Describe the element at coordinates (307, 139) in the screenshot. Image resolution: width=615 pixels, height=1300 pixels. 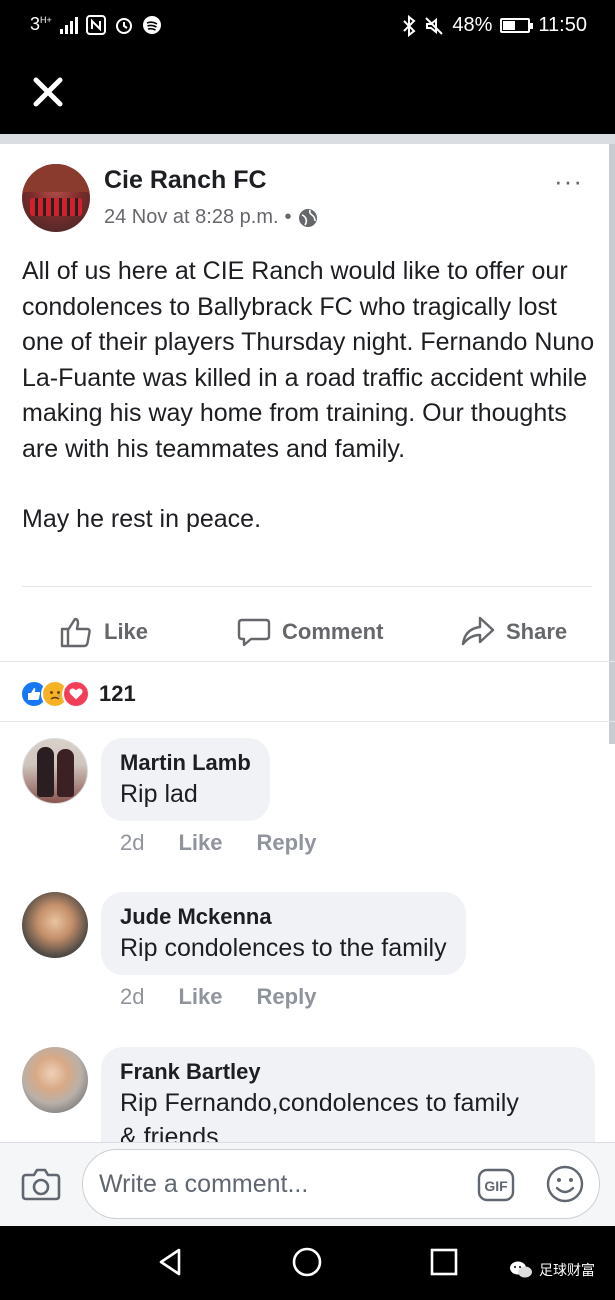
I see `separator-strip` at that location.